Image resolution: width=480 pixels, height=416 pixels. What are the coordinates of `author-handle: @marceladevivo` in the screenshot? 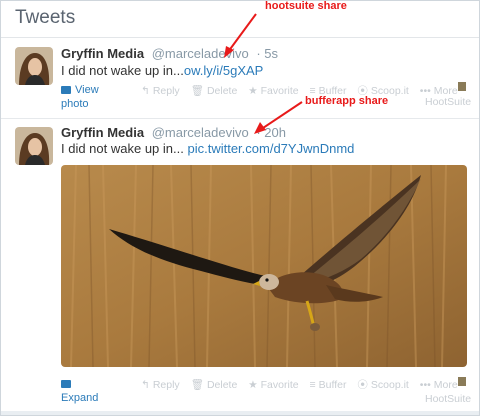 It's located at (200, 132).